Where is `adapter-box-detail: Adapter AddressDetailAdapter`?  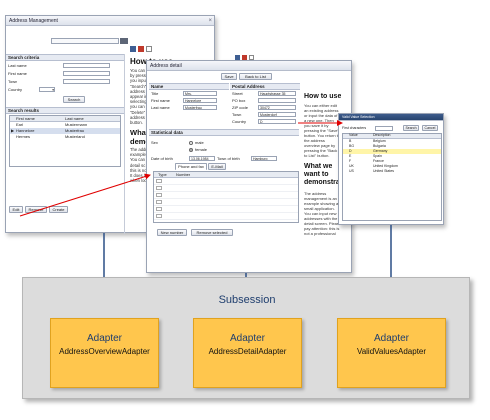 adapter-box-detail: Adapter AddressDetailAdapter is located at coordinates (247, 353).